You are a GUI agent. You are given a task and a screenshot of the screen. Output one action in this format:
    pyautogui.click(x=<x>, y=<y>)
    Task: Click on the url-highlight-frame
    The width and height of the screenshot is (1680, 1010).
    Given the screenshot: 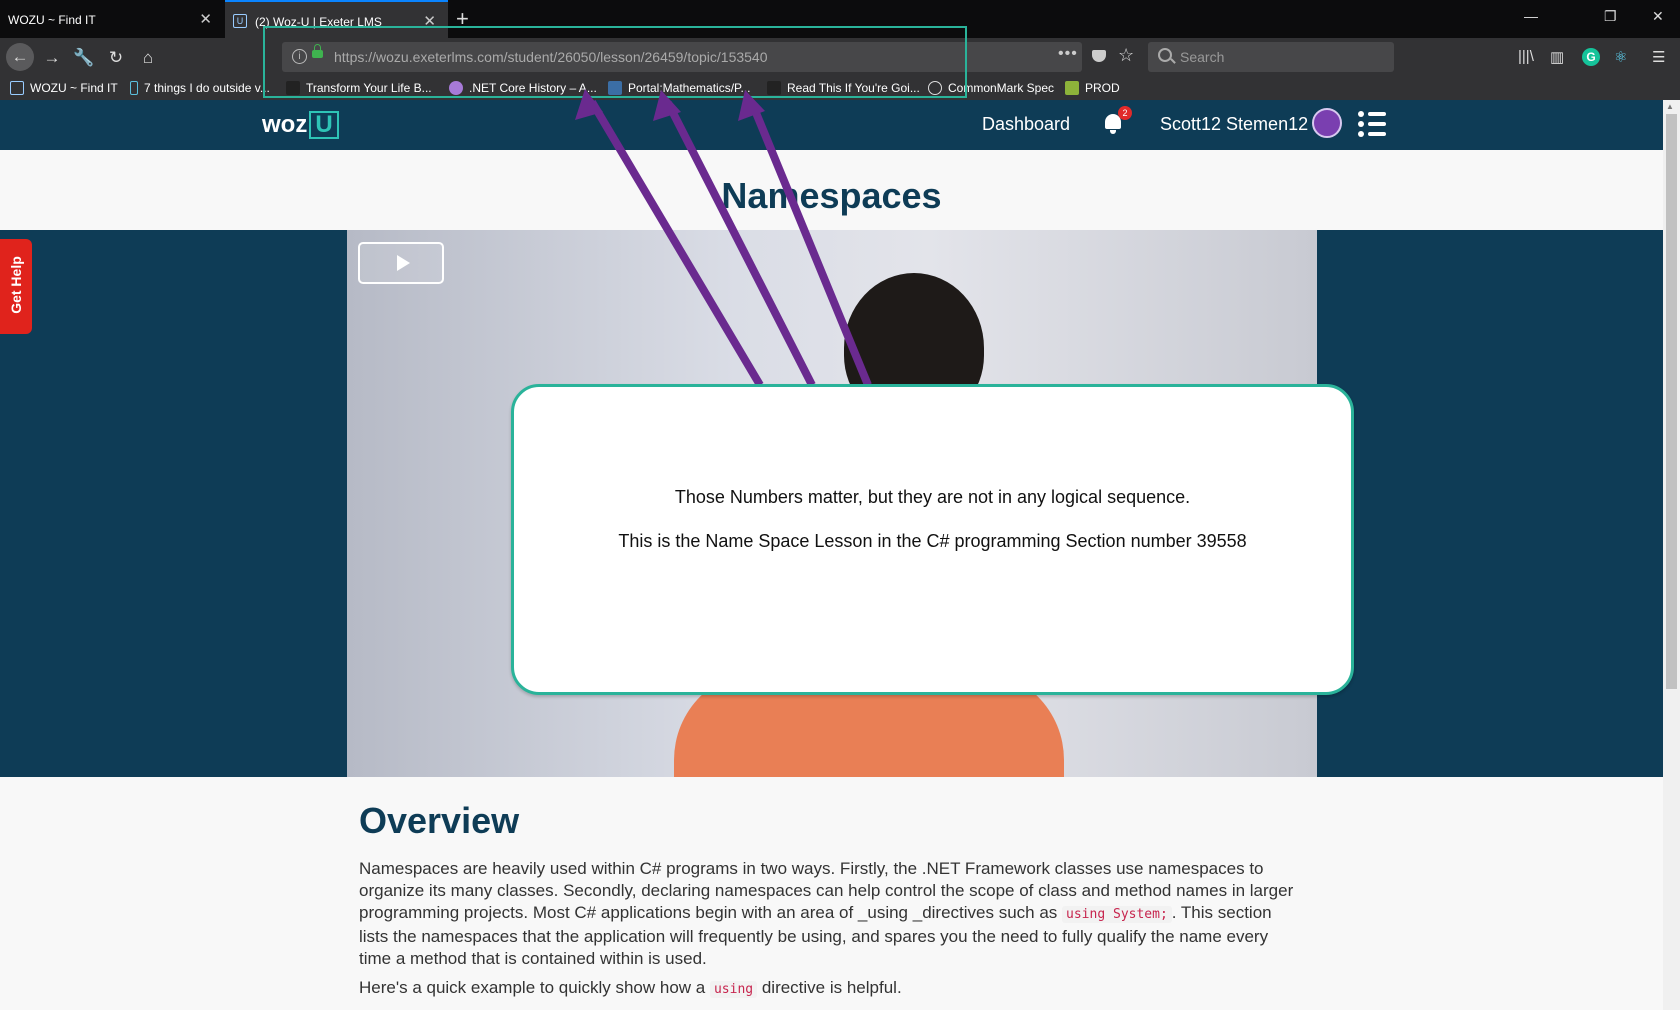 What is the action you would take?
    pyautogui.click(x=615, y=62)
    